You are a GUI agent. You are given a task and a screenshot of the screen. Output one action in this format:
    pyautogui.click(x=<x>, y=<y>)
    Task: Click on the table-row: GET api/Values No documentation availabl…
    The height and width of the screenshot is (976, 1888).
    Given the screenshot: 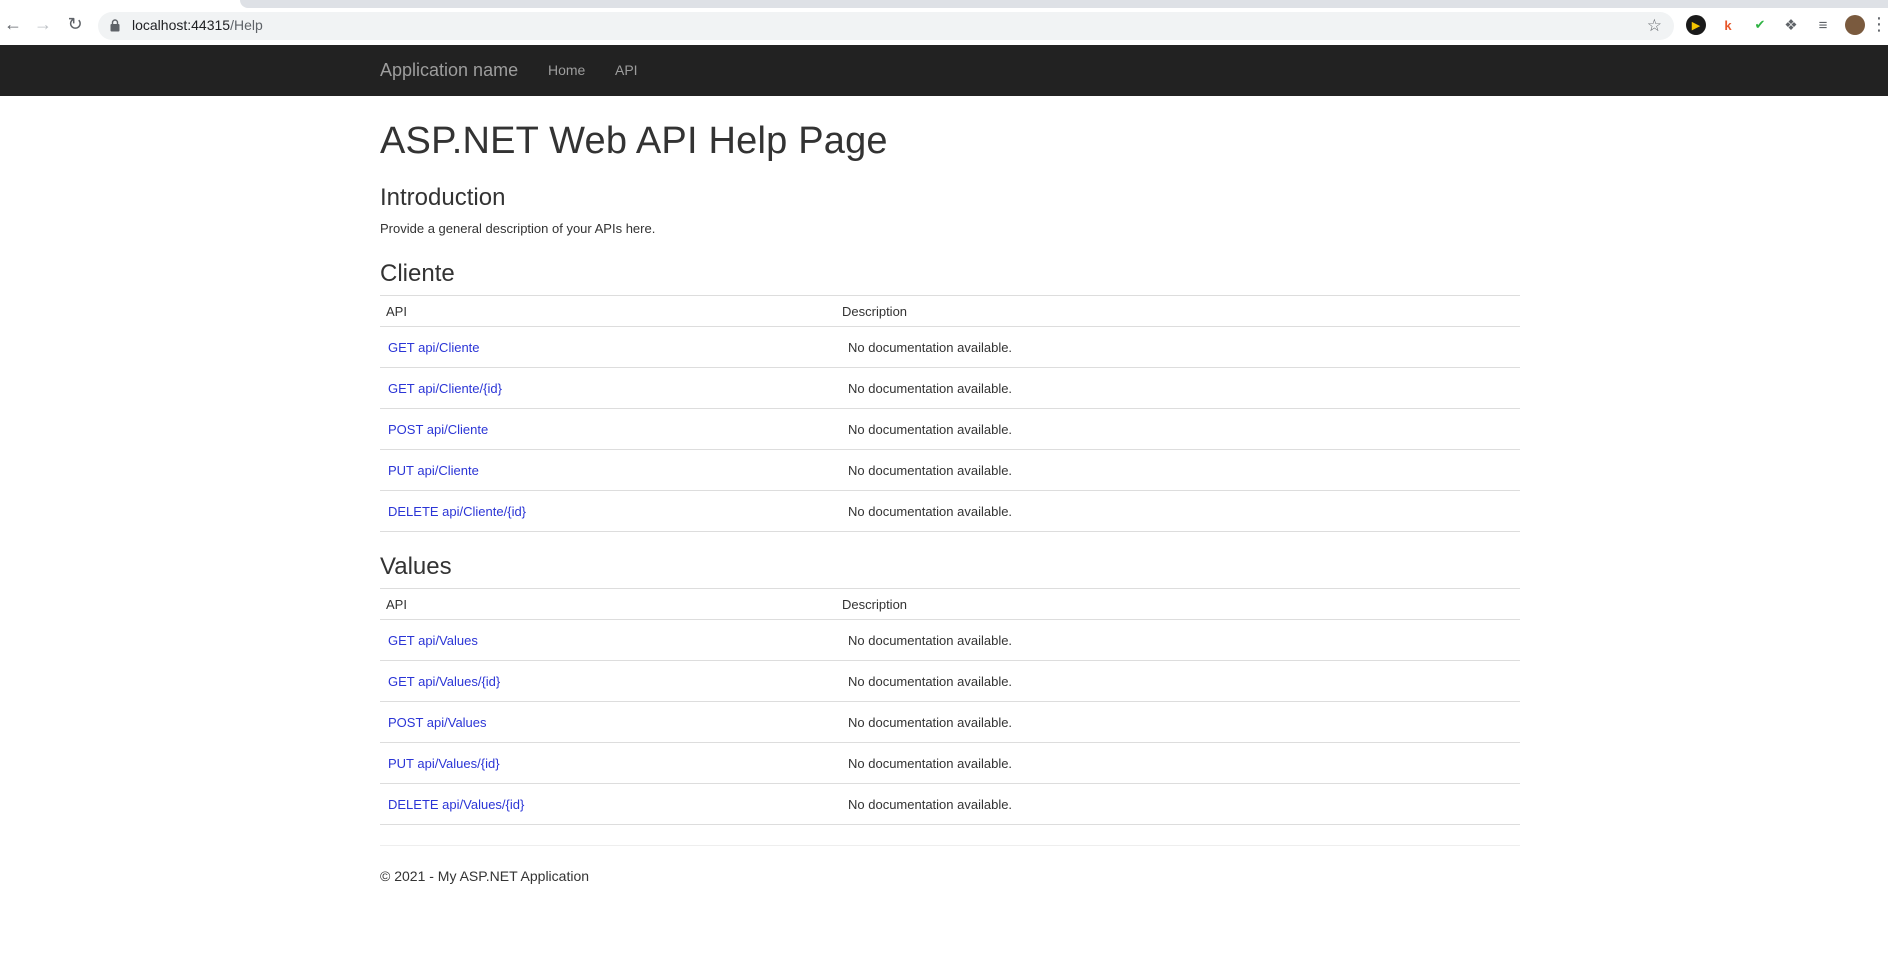 What is the action you would take?
    pyautogui.click(x=950, y=640)
    